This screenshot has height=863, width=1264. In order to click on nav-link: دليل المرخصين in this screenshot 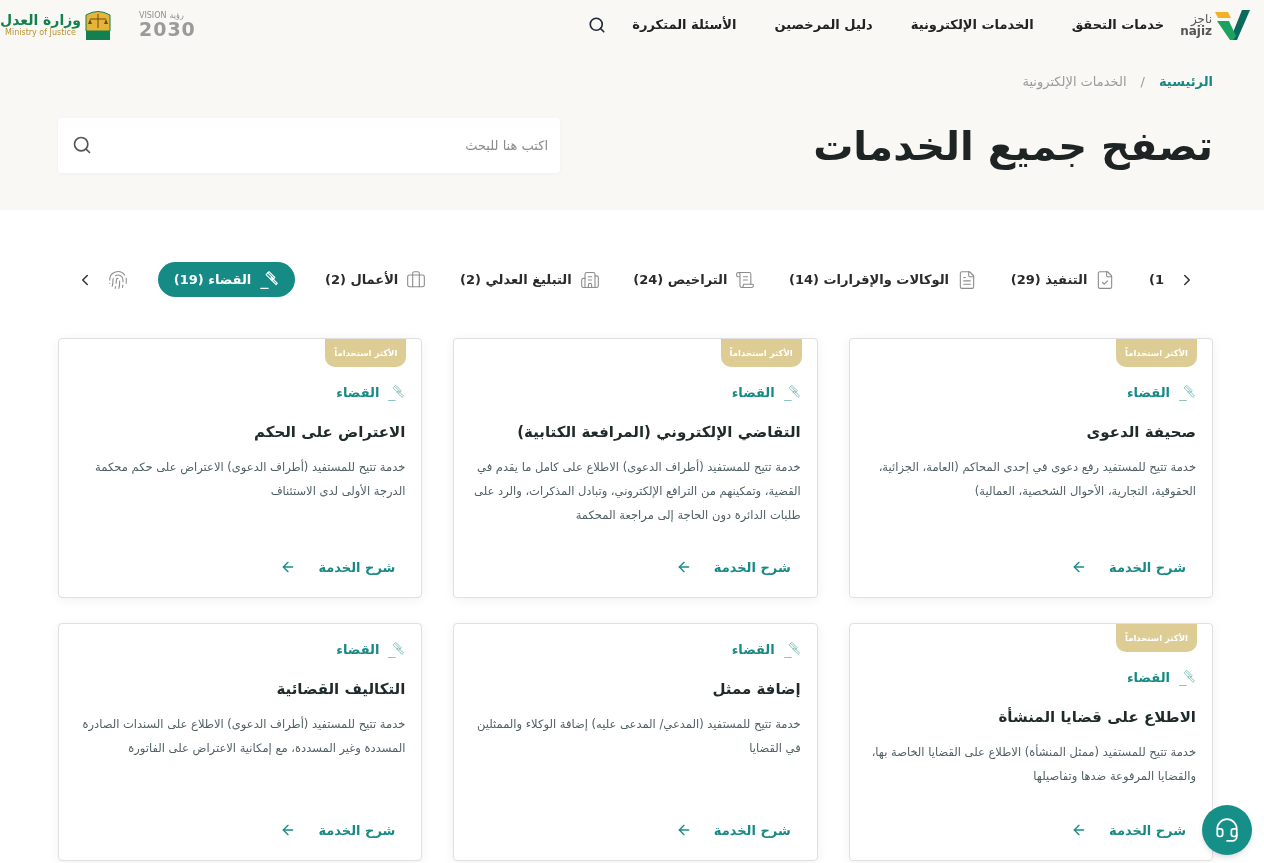, I will do `click(823, 25)`.